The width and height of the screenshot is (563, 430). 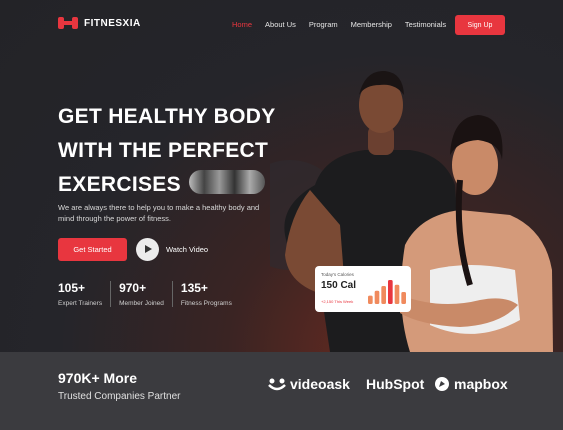 I want to click on brand-mapbox-label: mapbox, so click(x=481, y=384).